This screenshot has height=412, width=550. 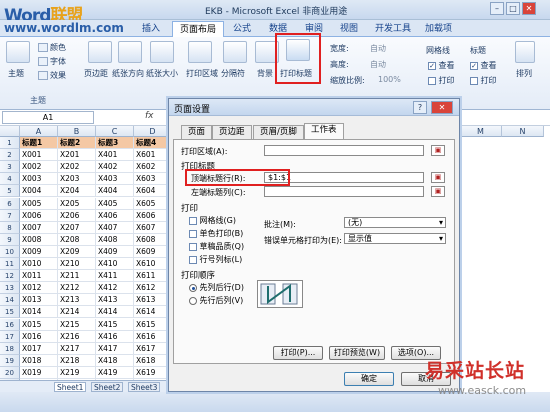 I want to click on gridlines-view-checkbox: ✓ 查看, so click(x=441, y=65).